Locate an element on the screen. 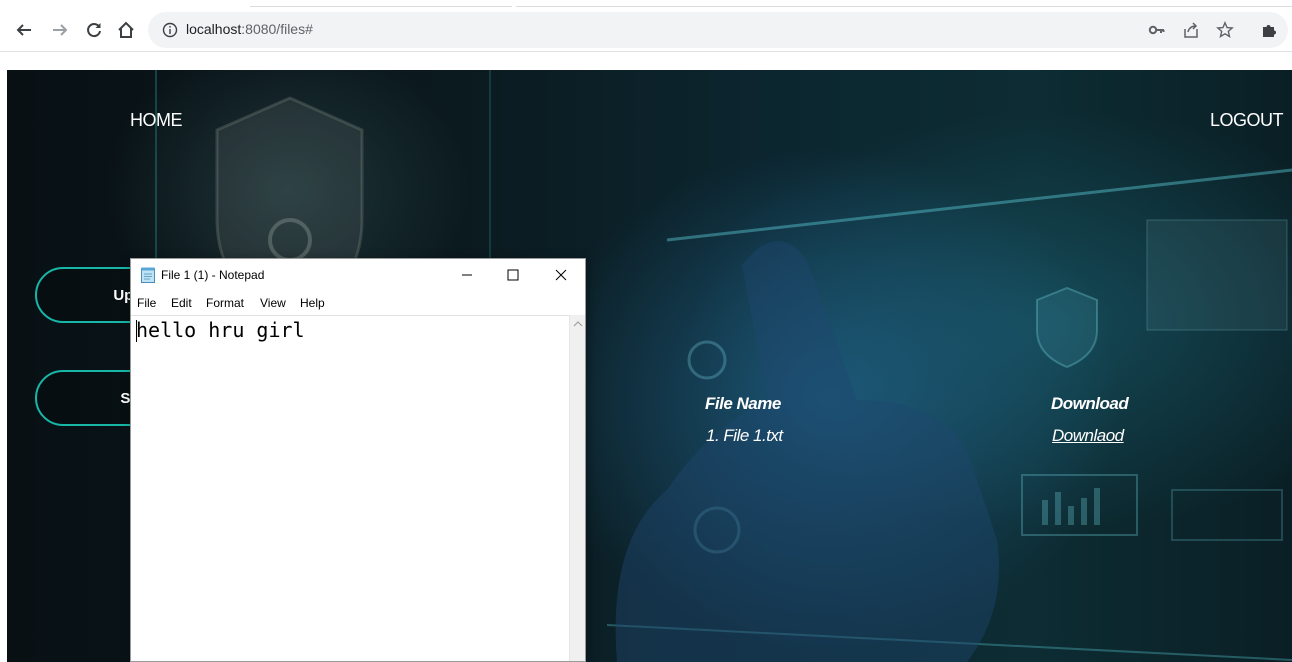 The width and height of the screenshot is (1292, 662). address-bar: localhost:8080/files# is located at coordinates (718, 30).